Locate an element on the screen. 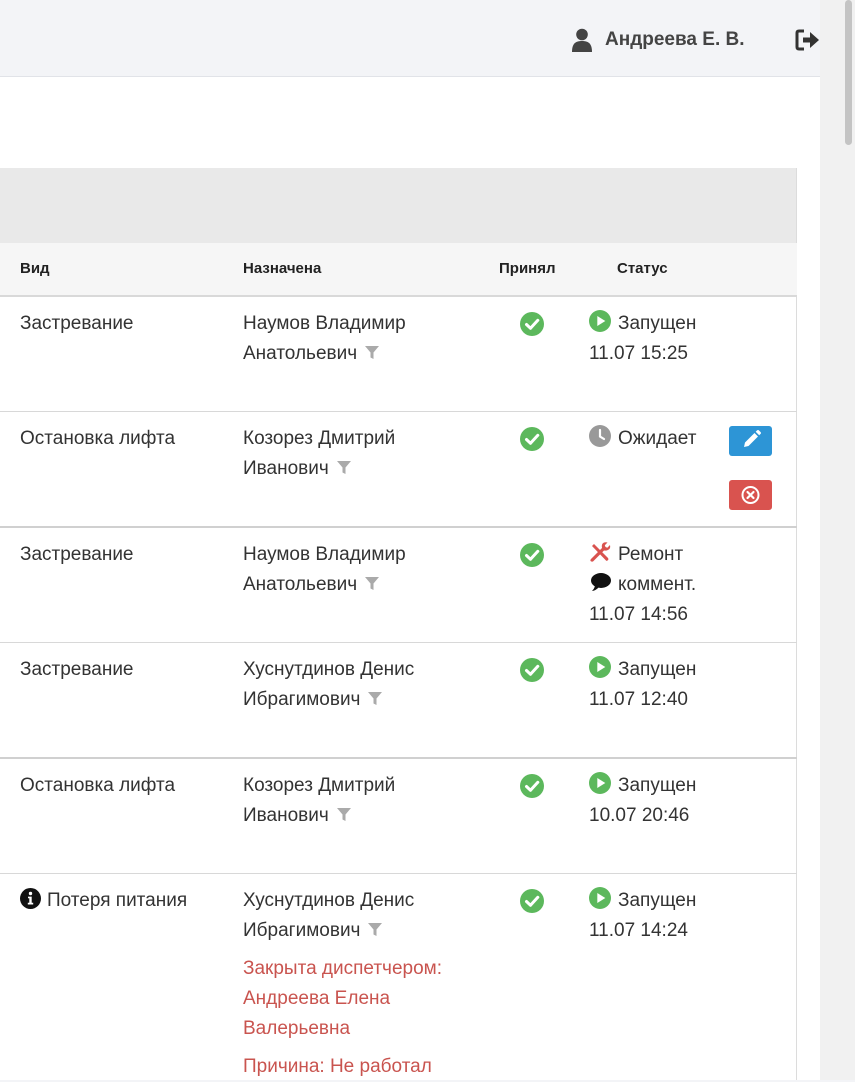 The height and width of the screenshot is (1082, 855). row-assigned: Хуснутдинов Денис Ибрагимович is located at coordinates (368, 685).